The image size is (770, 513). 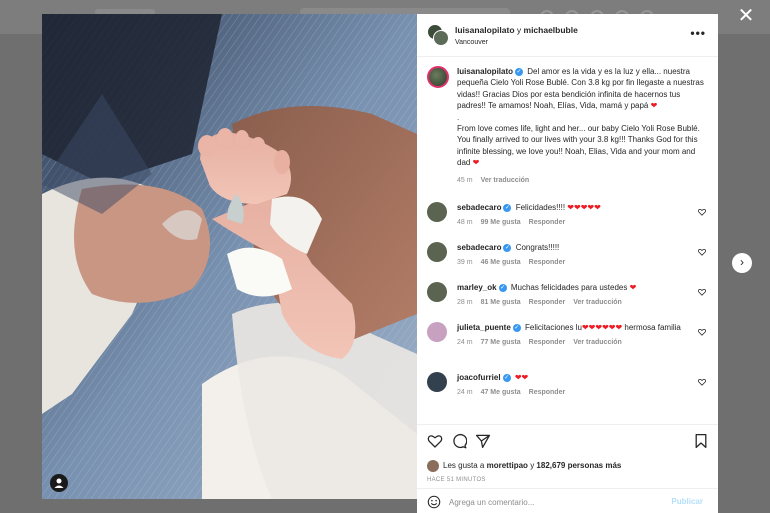 I want to click on caption-meta: 45 m Ver traducción, so click(x=581, y=180).